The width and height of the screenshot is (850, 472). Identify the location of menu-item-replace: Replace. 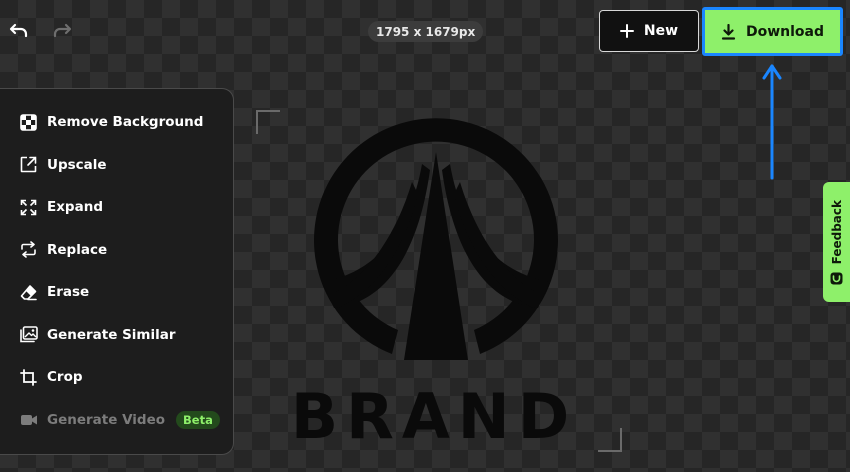
(116, 250).